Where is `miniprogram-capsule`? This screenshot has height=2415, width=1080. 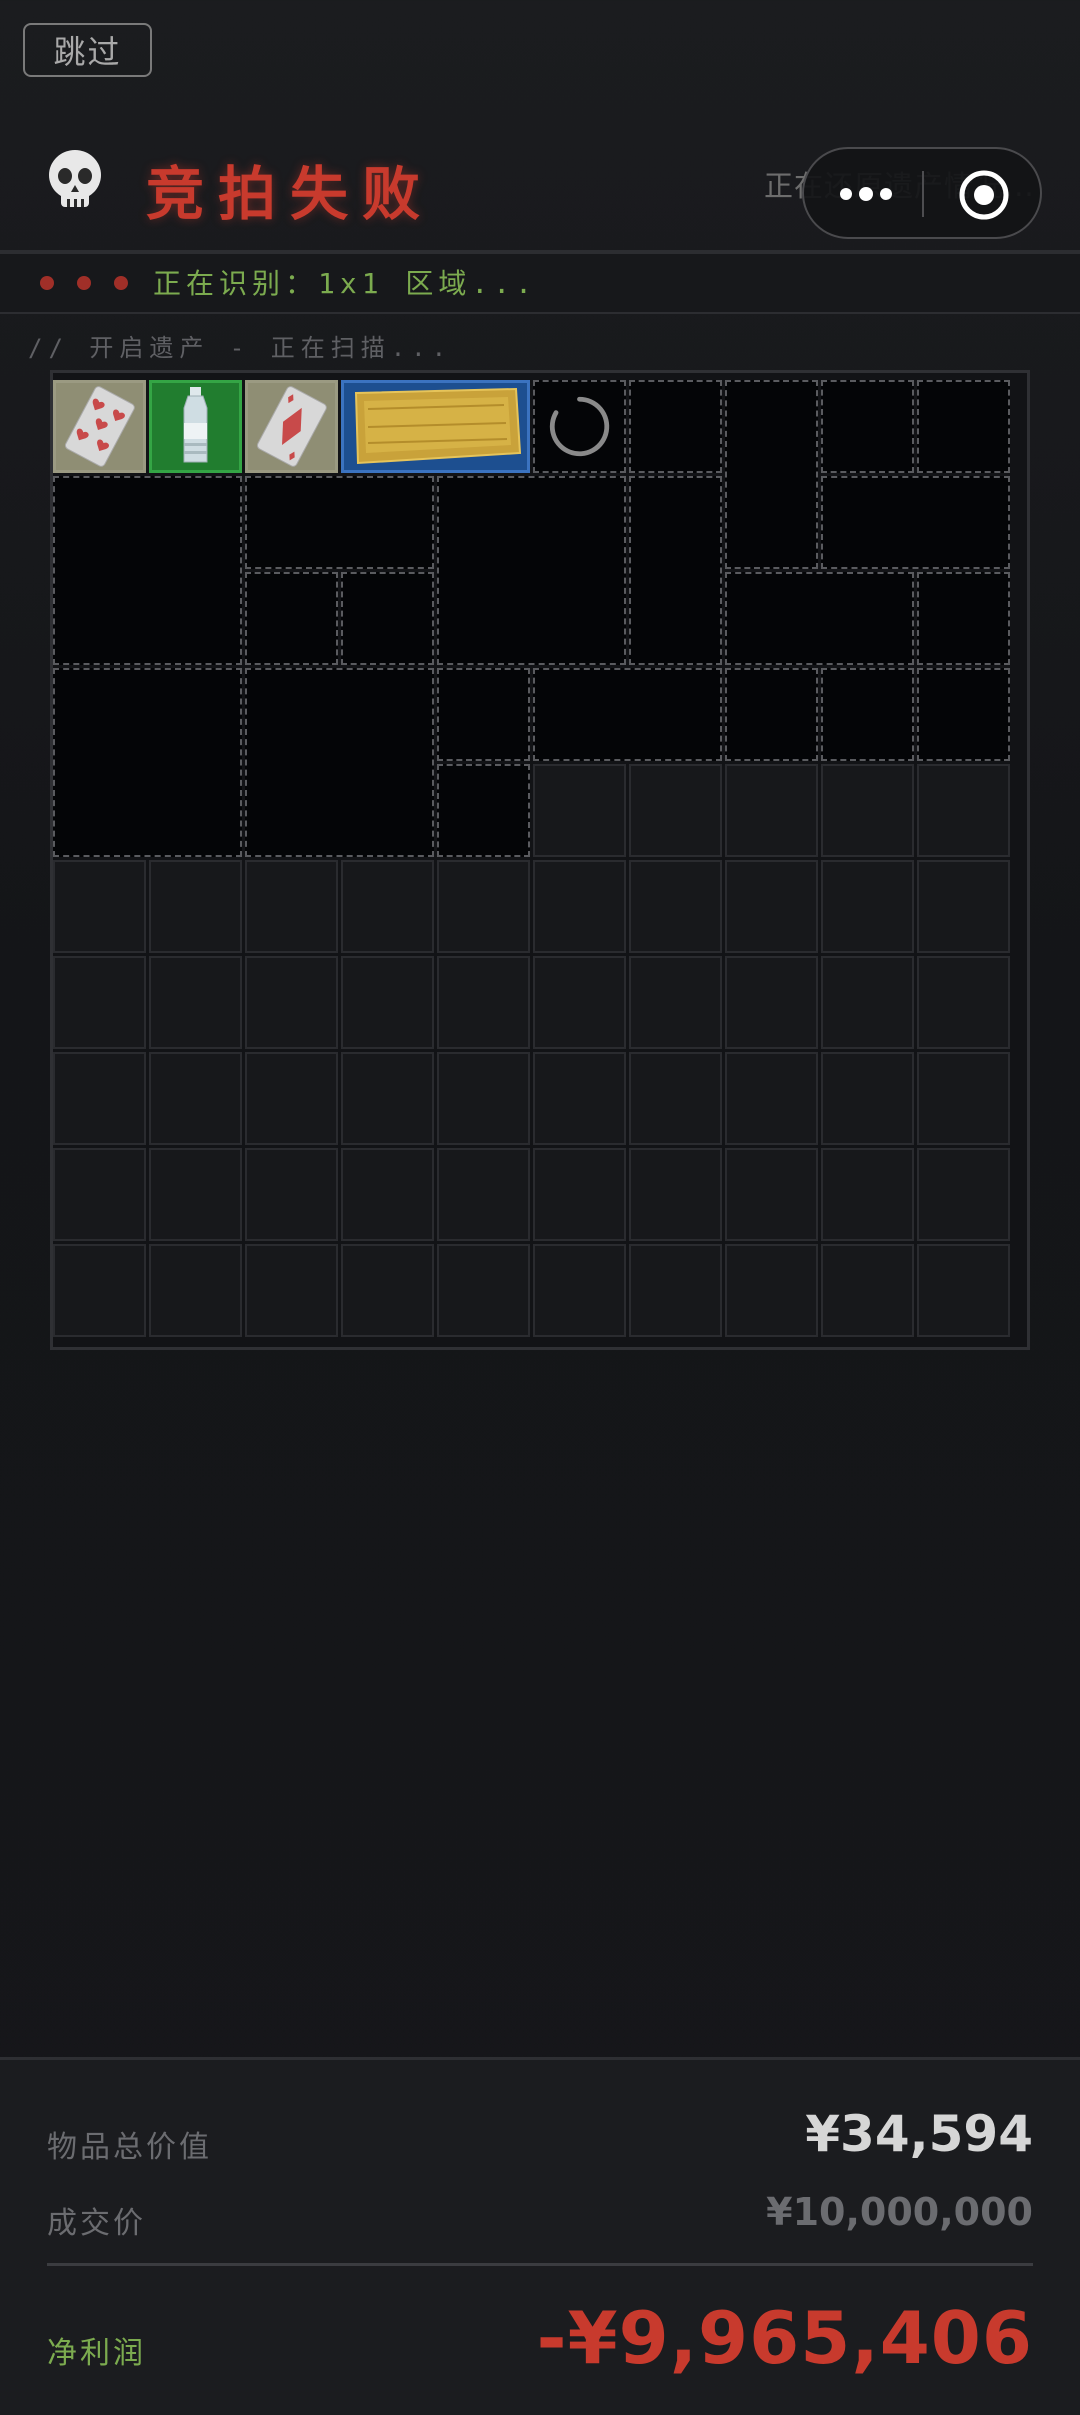
miniprogram-capsule is located at coordinates (922, 193).